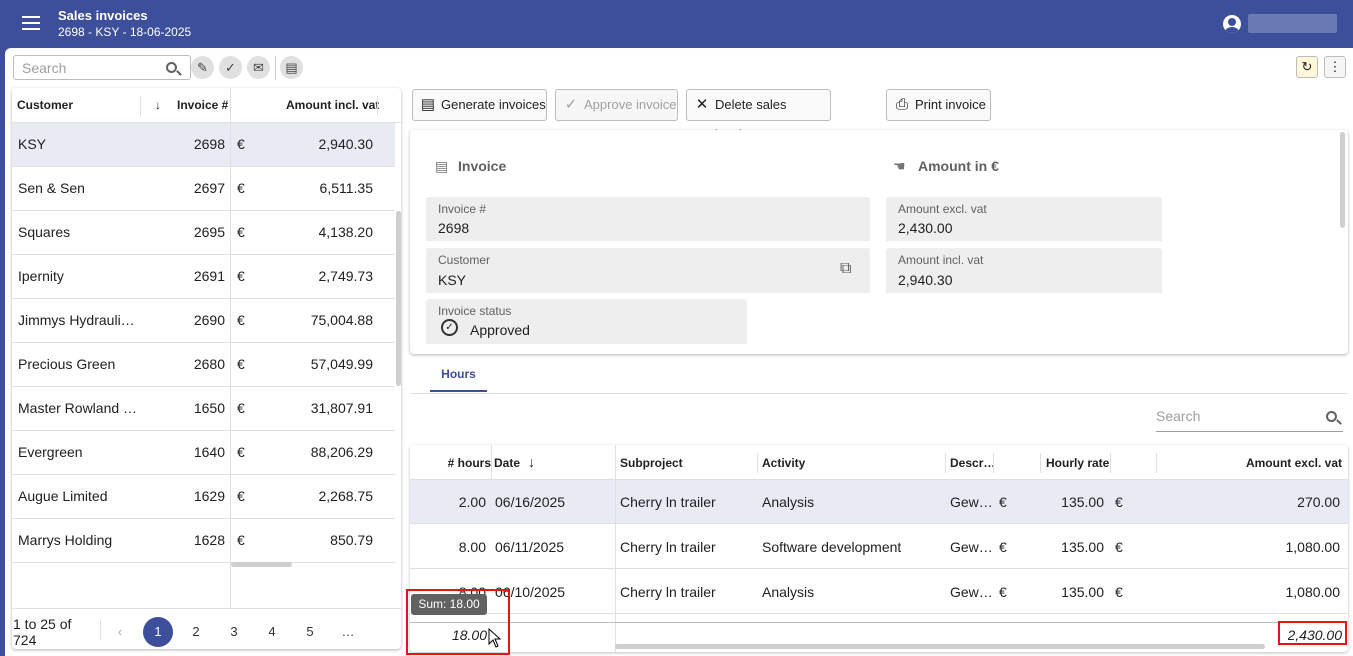 This screenshot has height=656, width=1353. What do you see at coordinates (1024, 219) in the screenshot?
I see `amount-excl-vat-field: Amount excl. vat 2,430.00` at bounding box center [1024, 219].